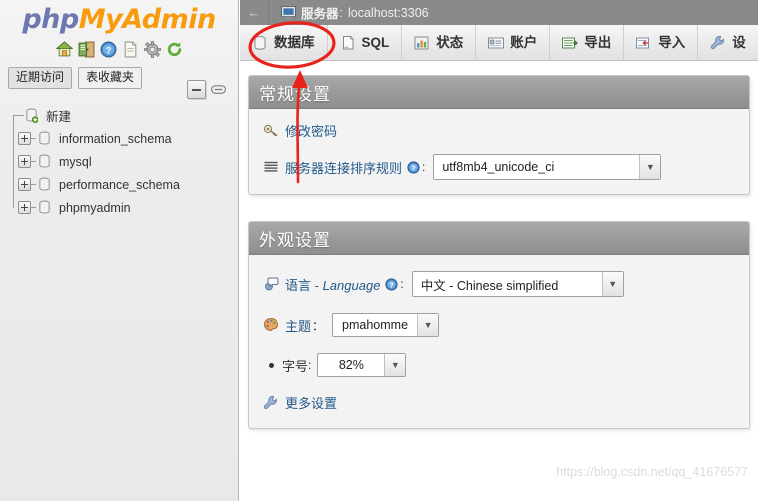 This screenshot has height=501, width=758. Describe the element at coordinates (489, 285) in the screenshot. I see `language-select-value: 中文 - Chinese simplified` at that location.